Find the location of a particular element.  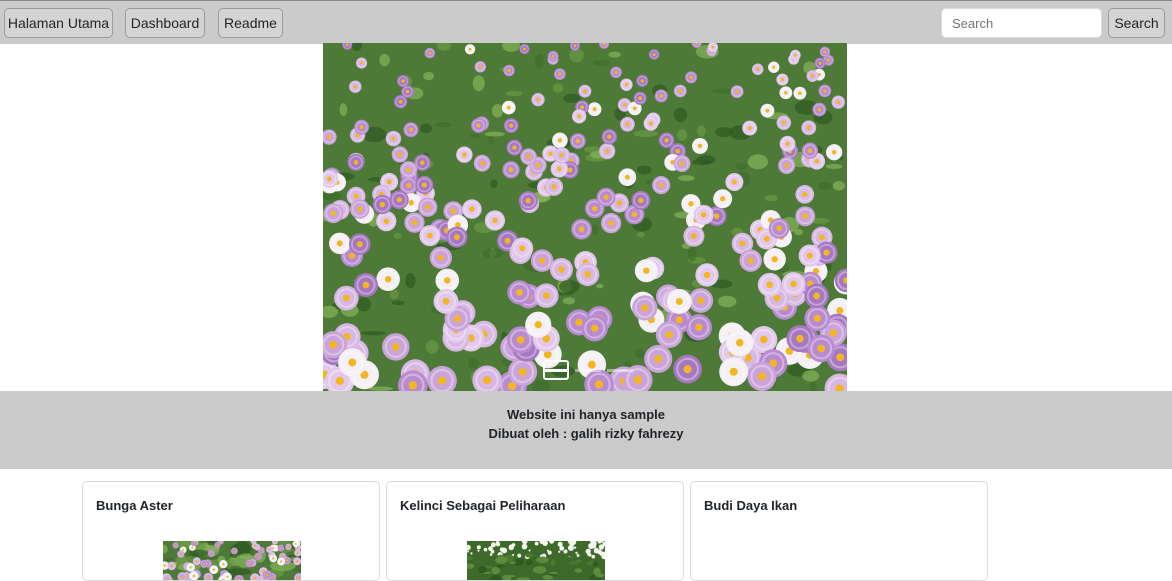

footer-author: Dibuat oleh : galih rizky fahrezy is located at coordinates (586, 433).